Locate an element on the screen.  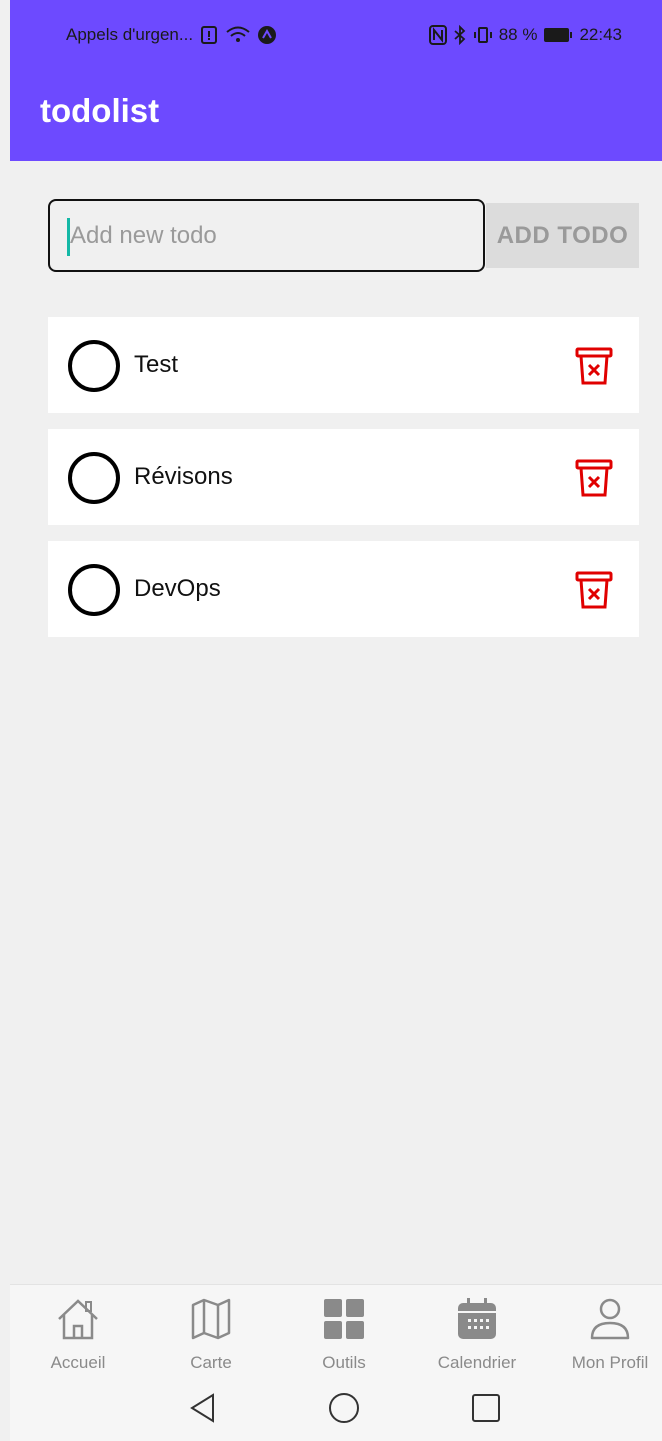
app-header: Appels d'urgen... 88 % 22:43 todolist is located at coordinates (336, 80).